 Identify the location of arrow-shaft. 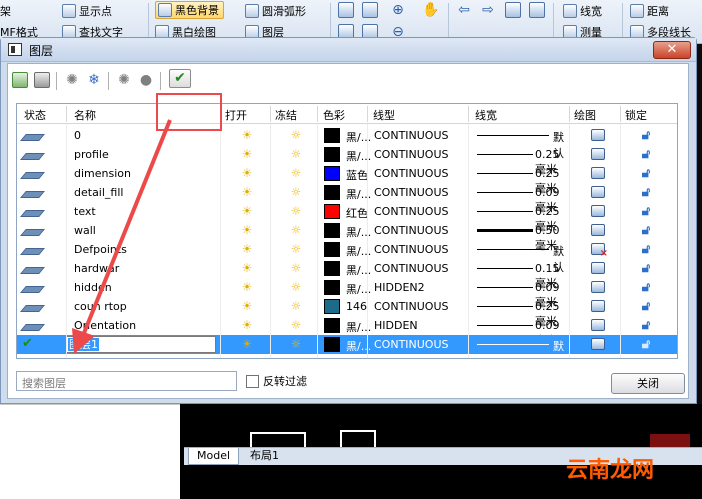
(126, 229).